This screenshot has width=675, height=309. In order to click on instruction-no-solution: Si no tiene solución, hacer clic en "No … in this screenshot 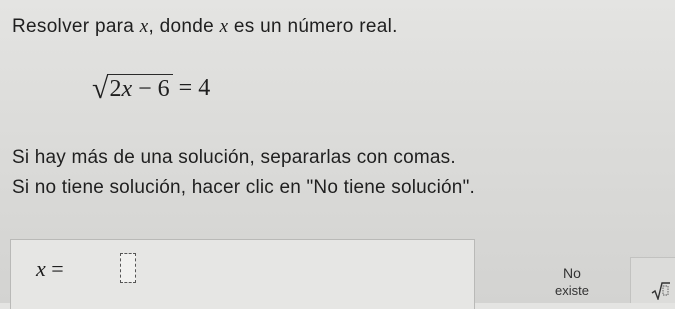, I will do `click(243, 187)`.